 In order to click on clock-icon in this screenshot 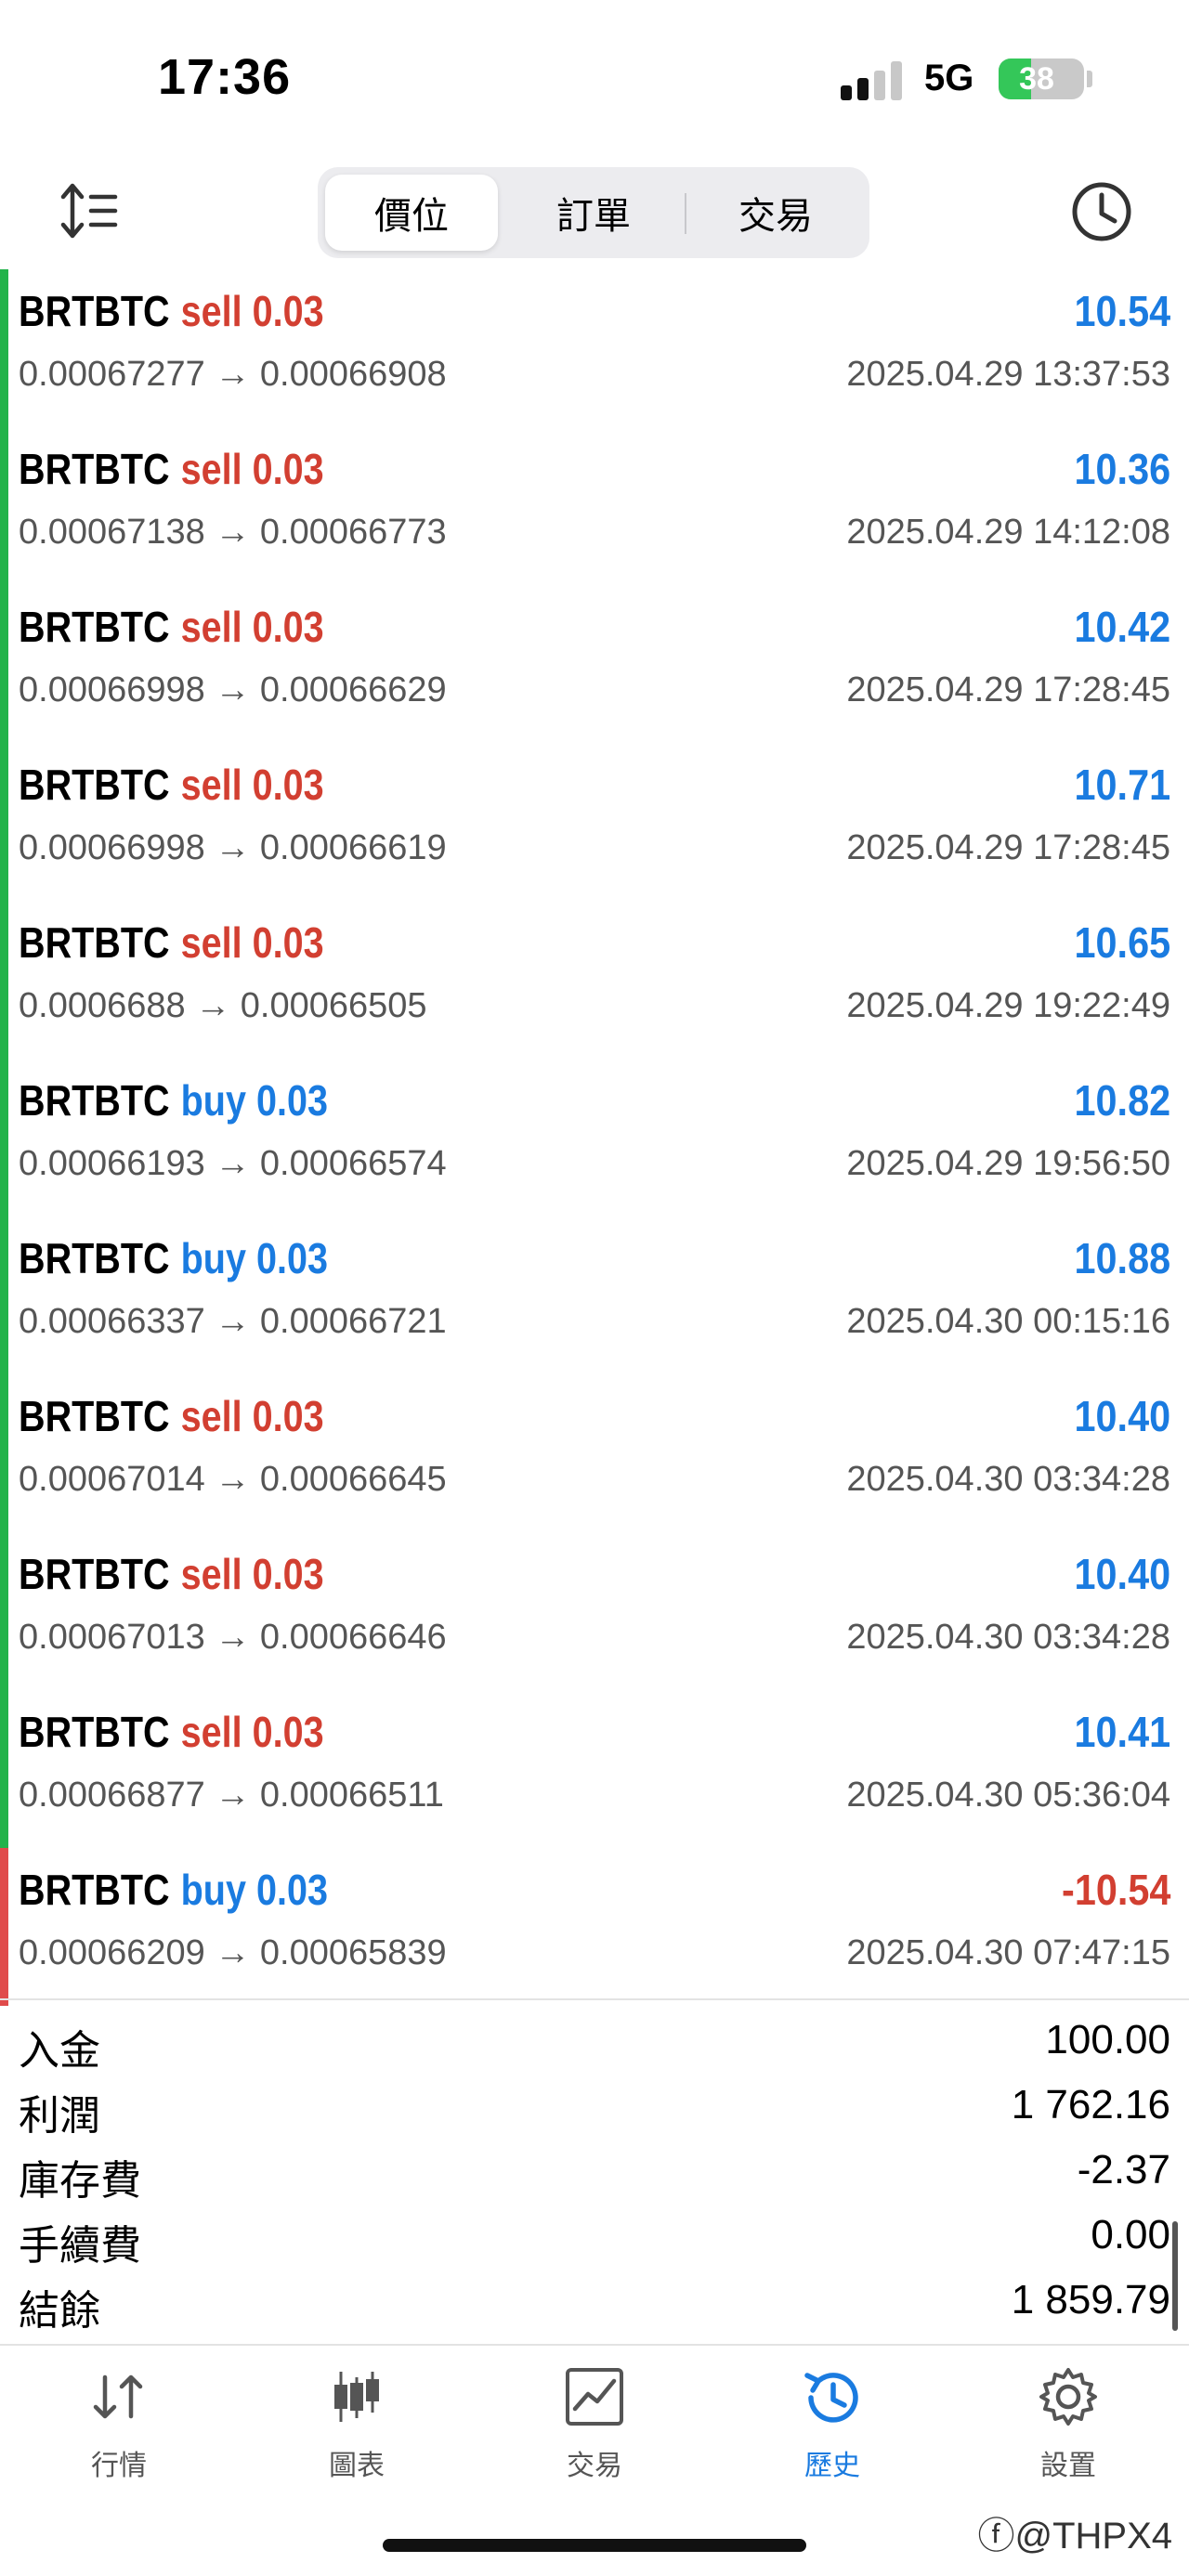, I will do `click(1101, 211)`.